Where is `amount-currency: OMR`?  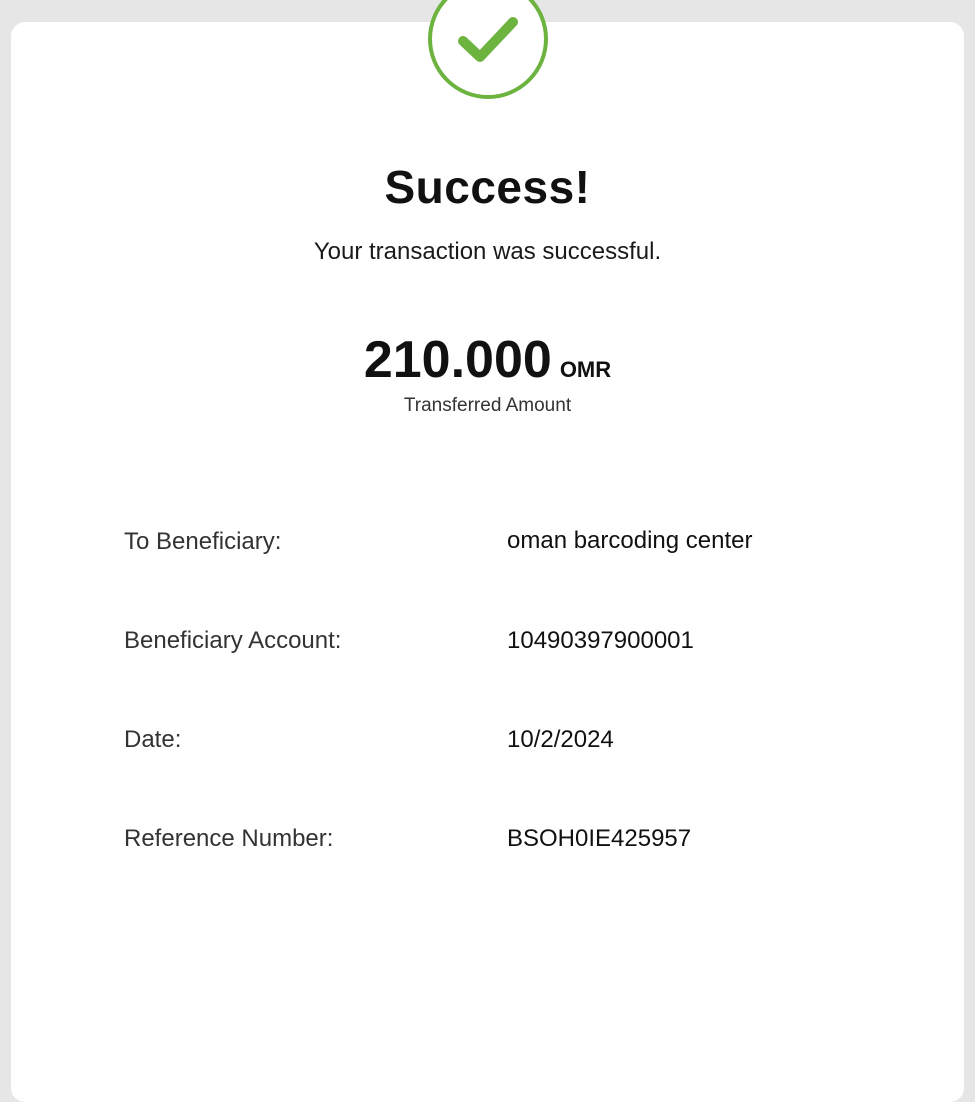
amount-currency: OMR is located at coordinates (585, 369).